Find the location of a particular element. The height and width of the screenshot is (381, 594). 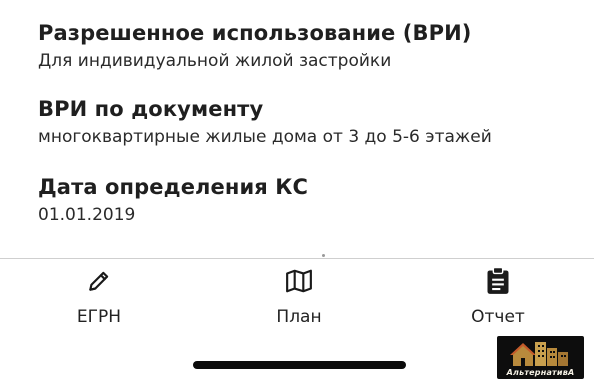

tab-report: Отчет is located at coordinates (498, 297).